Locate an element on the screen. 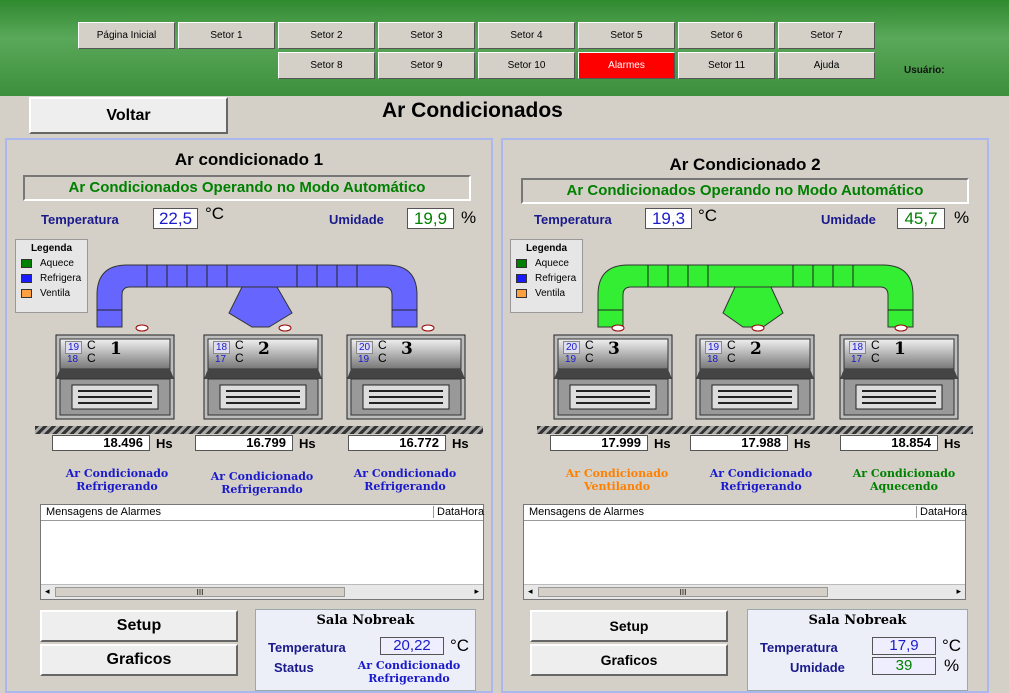  ac-unit-1: 19 18 C C 1 is located at coordinates (115, 377).